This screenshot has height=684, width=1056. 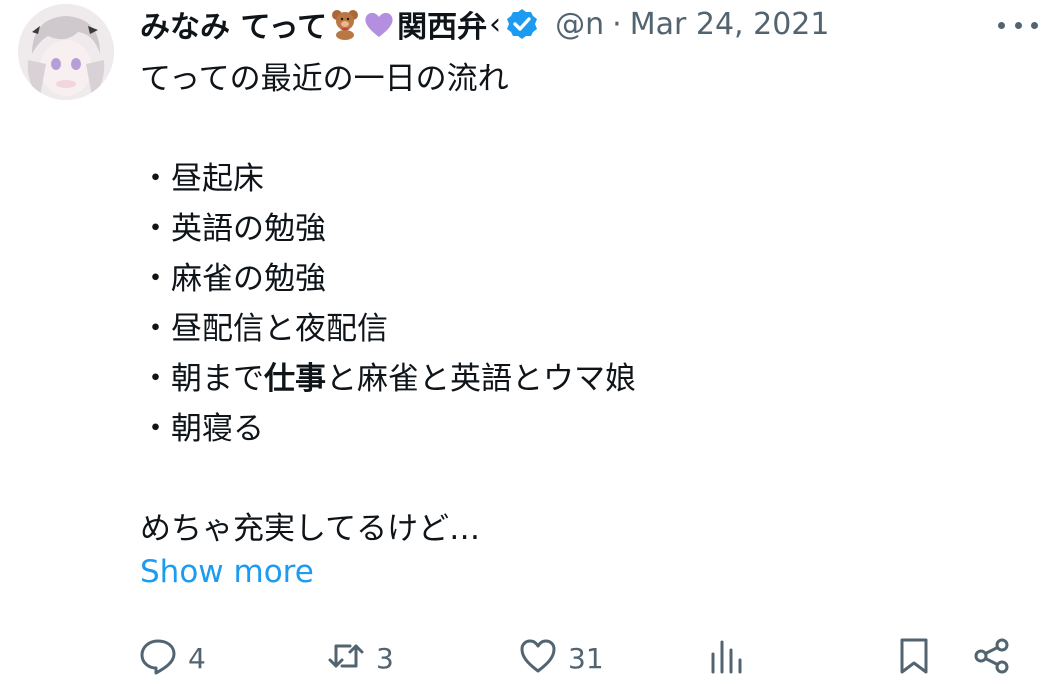 What do you see at coordinates (158, 658) in the screenshot?
I see `reply-icon` at bounding box center [158, 658].